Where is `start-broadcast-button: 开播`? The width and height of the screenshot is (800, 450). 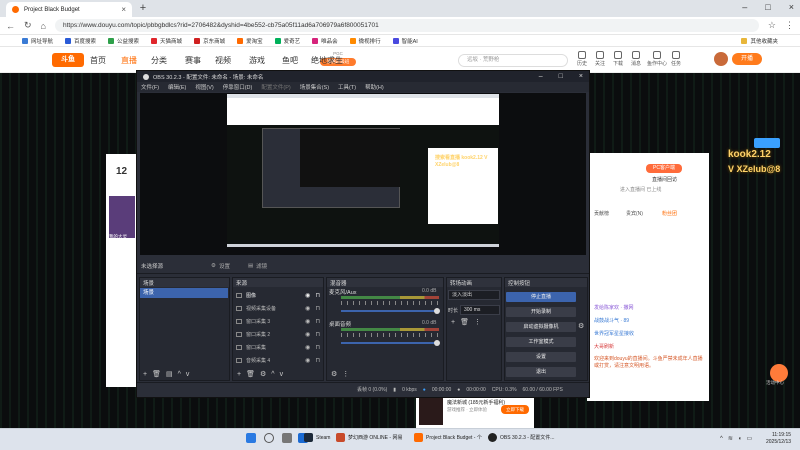 start-broadcast-button: 开播 is located at coordinates (747, 59).